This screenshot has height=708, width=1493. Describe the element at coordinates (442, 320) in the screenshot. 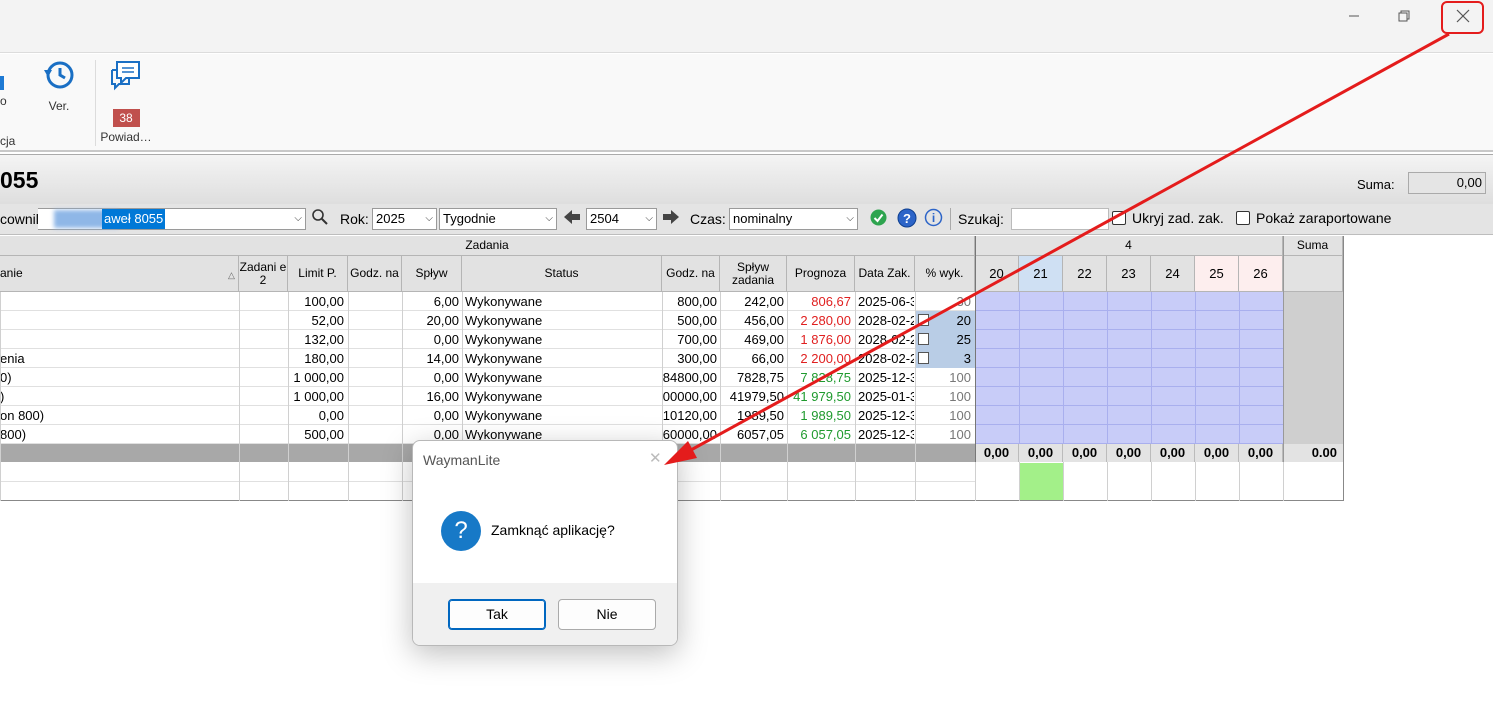

I see `splyw-value: 20,00` at that location.